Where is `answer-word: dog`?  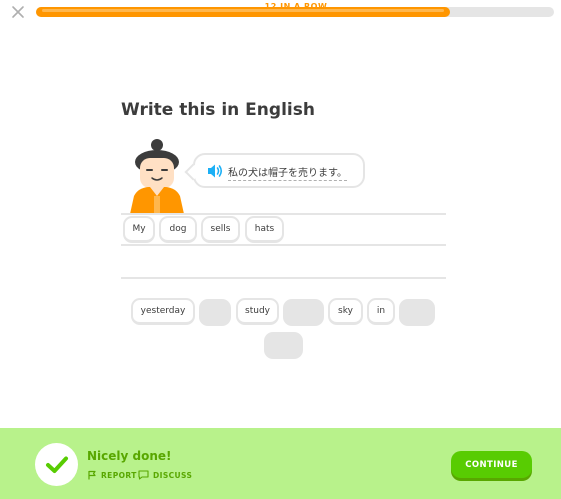
answer-word: dog is located at coordinates (178, 229).